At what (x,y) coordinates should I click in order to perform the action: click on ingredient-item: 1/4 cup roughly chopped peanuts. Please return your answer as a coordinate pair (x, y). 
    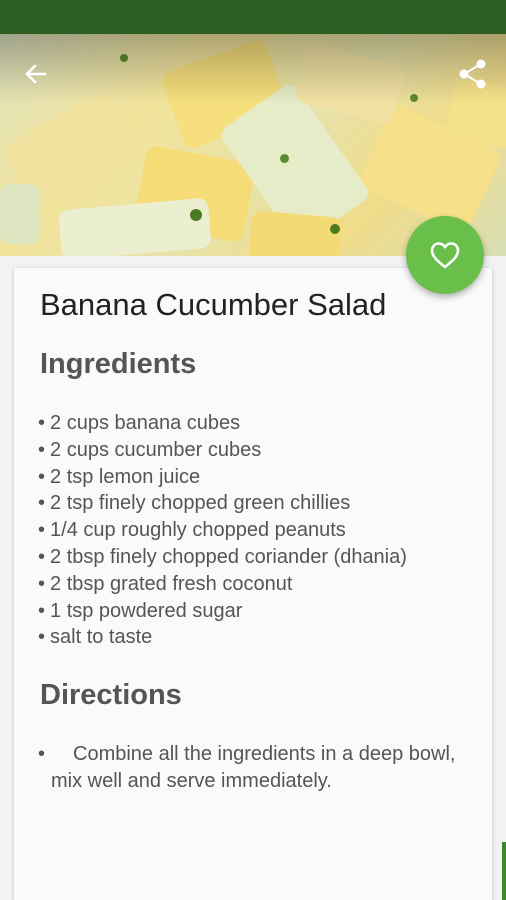
    Looking at the image, I should click on (263, 530).